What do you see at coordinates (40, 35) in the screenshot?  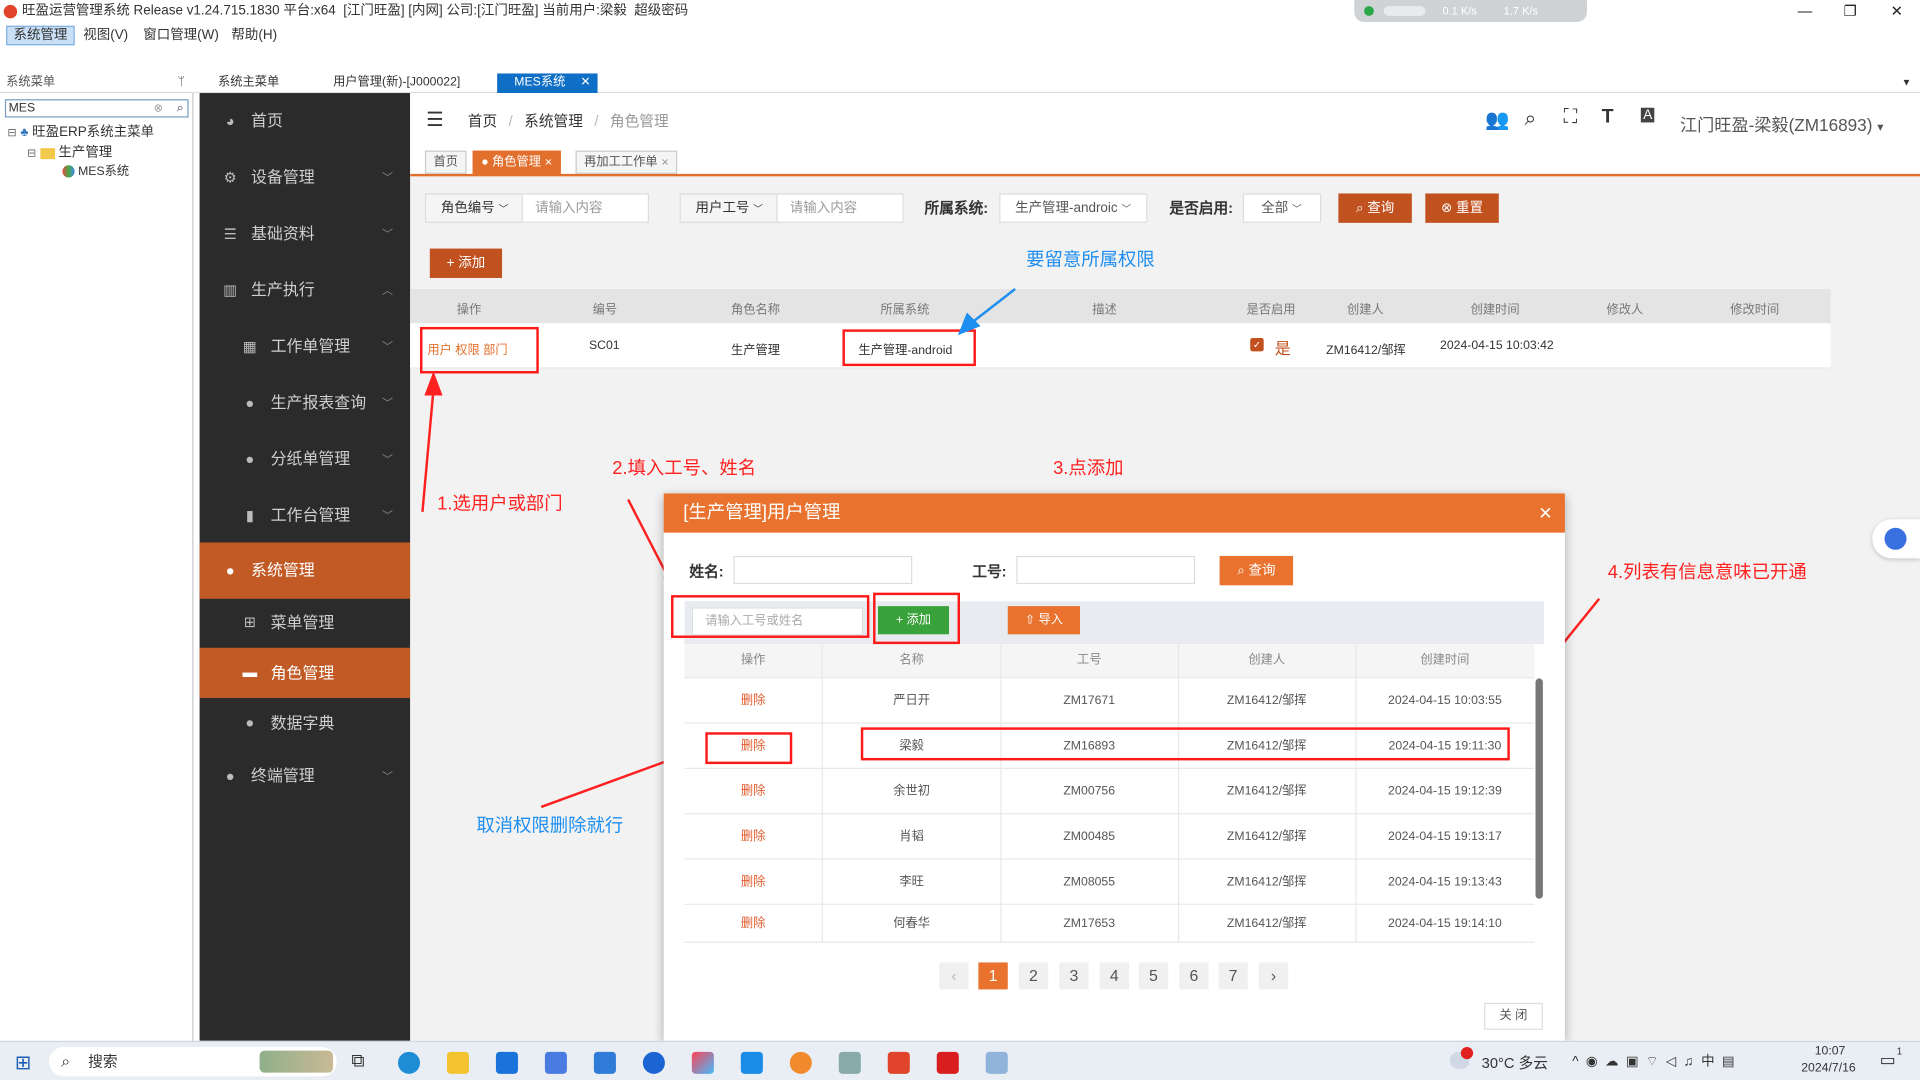 I see `menu-system: 系统管理` at bounding box center [40, 35].